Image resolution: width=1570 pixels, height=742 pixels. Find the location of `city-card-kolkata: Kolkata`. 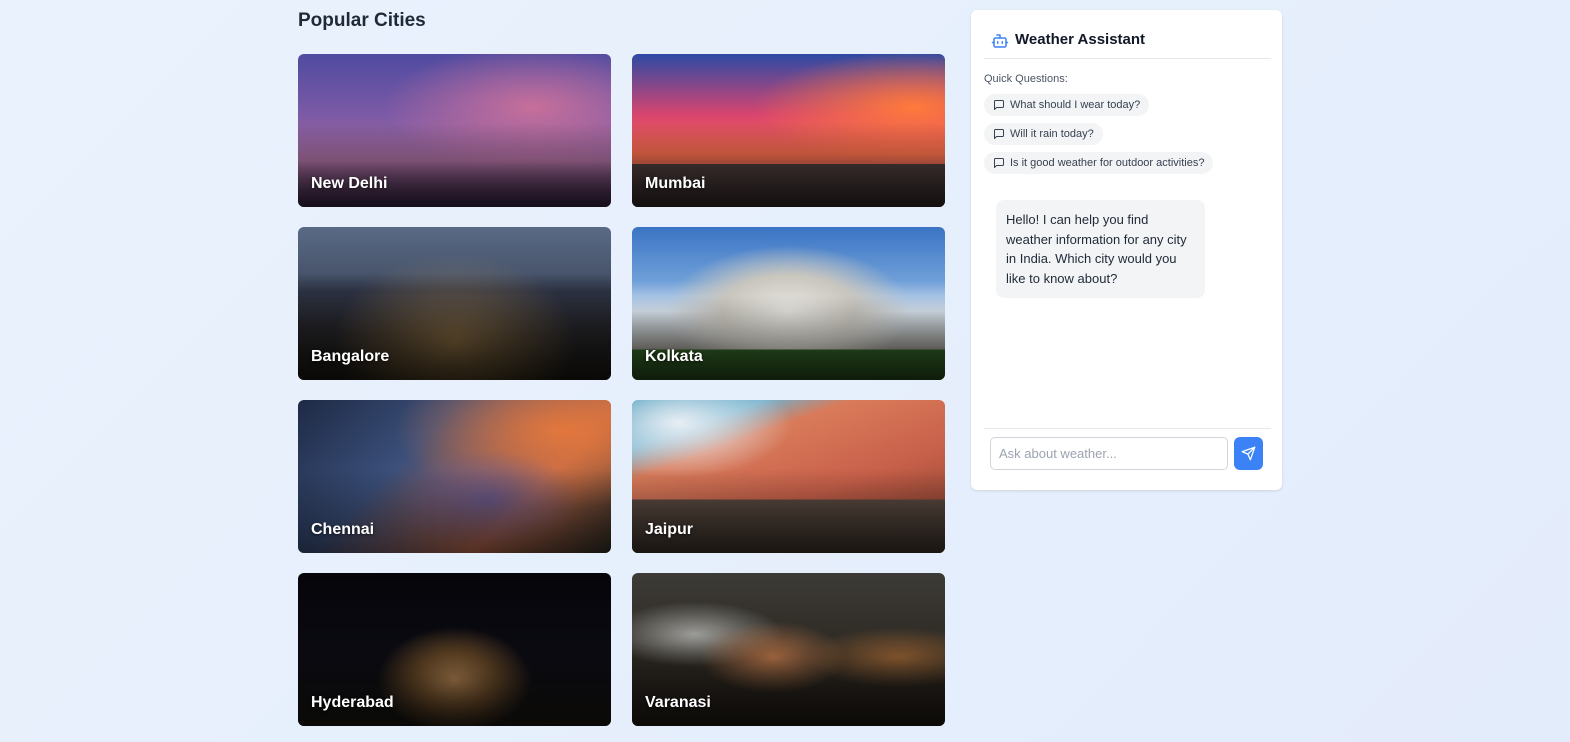

city-card-kolkata: Kolkata is located at coordinates (788, 303).